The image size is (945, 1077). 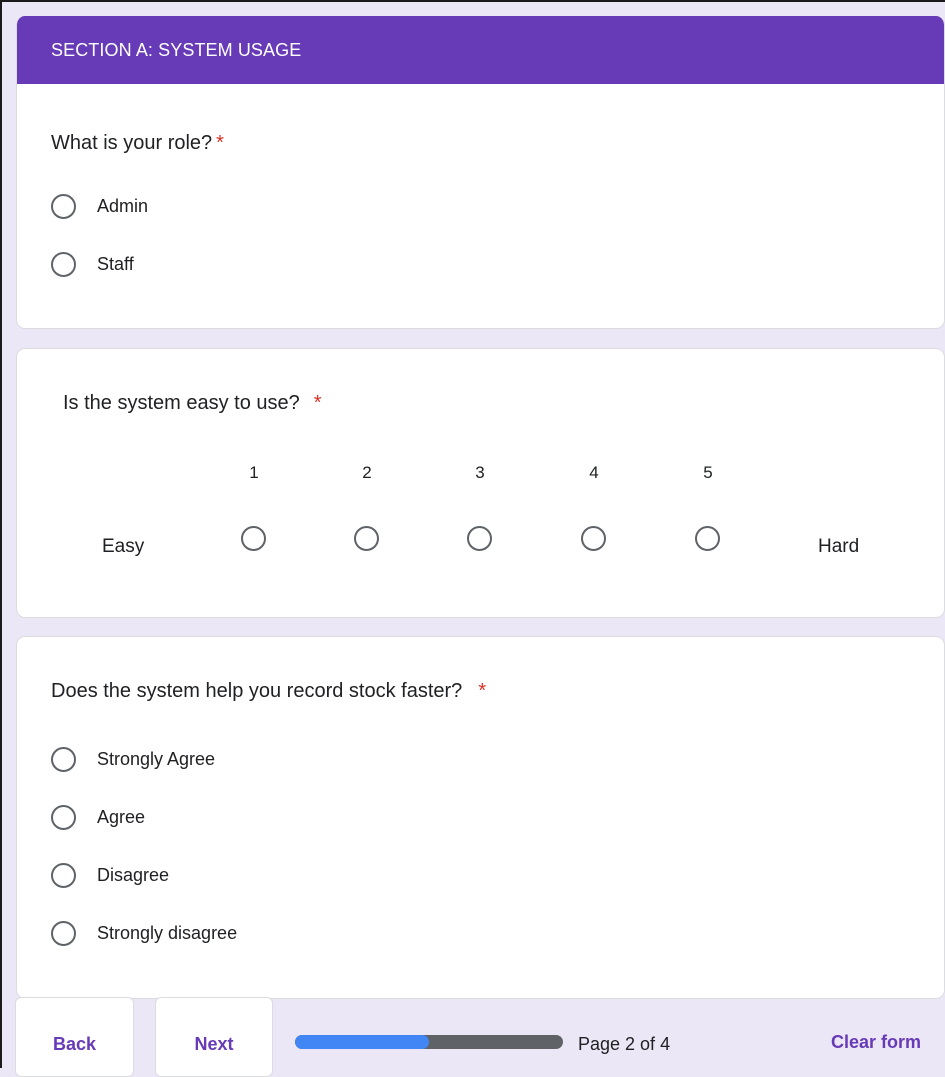 I want to click on option-label: Agree, so click(x=121, y=816).